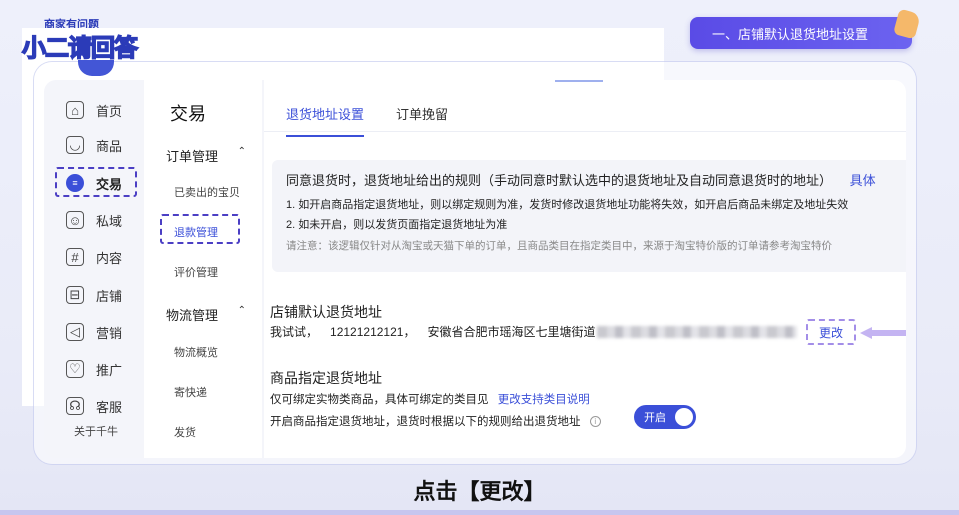 The image size is (959, 515). What do you see at coordinates (790, 34) in the screenshot?
I see `step-banner-text: 一、店铺默认退货地址设置` at bounding box center [790, 34].